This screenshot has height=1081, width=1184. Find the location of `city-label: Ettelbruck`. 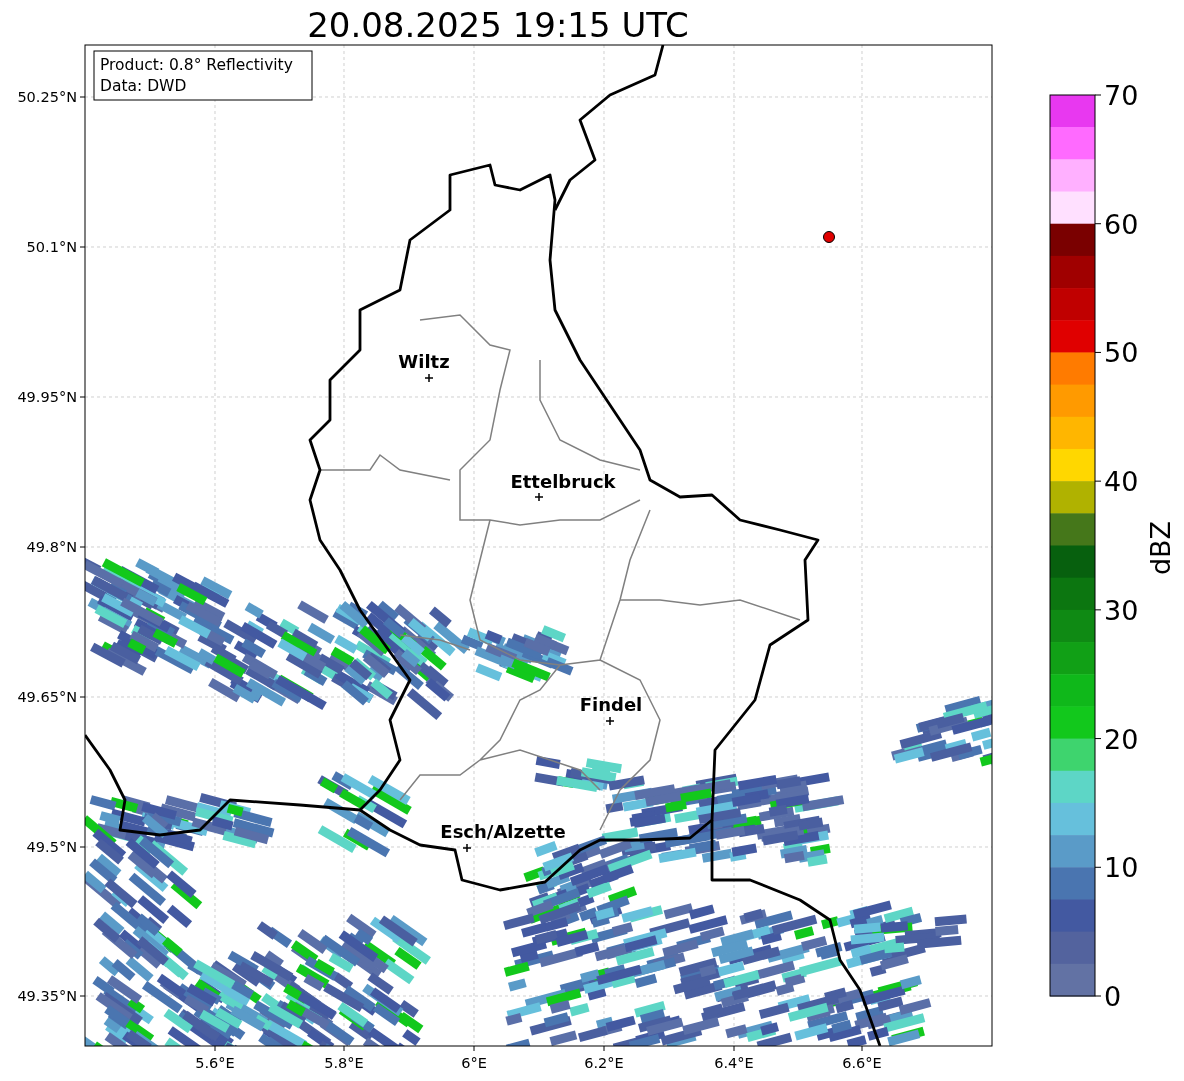

city-label: Ettelbruck is located at coordinates (563, 481).